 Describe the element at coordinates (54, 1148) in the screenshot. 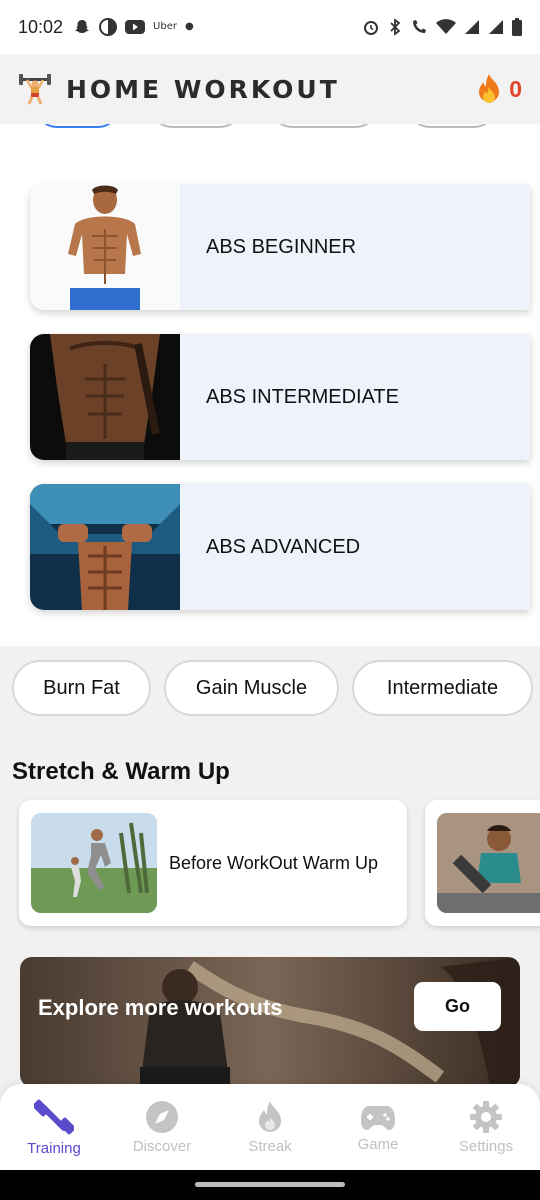

I see `nav-label: Training` at that location.